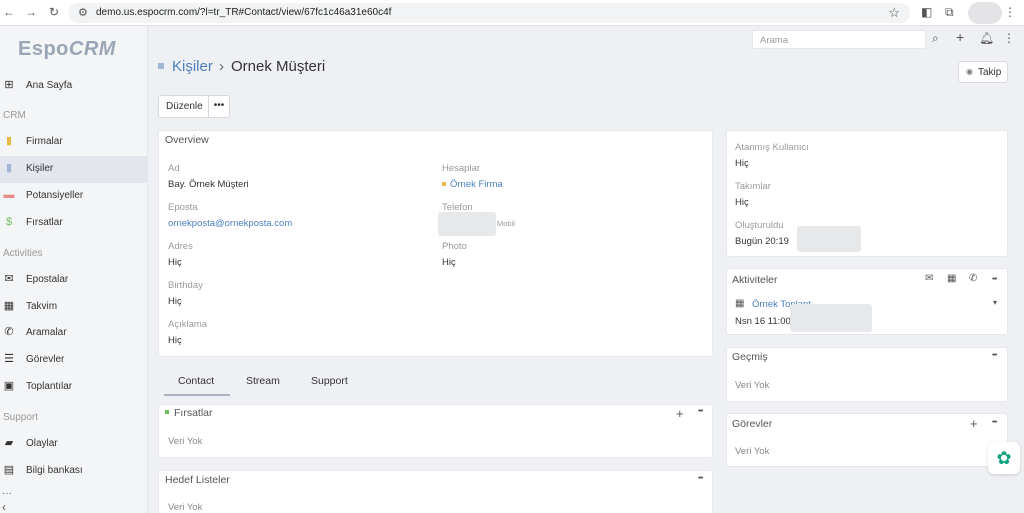 The width and height of the screenshot is (1024, 513). I want to click on field-label-aciklama: Açıklama, so click(188, 324).